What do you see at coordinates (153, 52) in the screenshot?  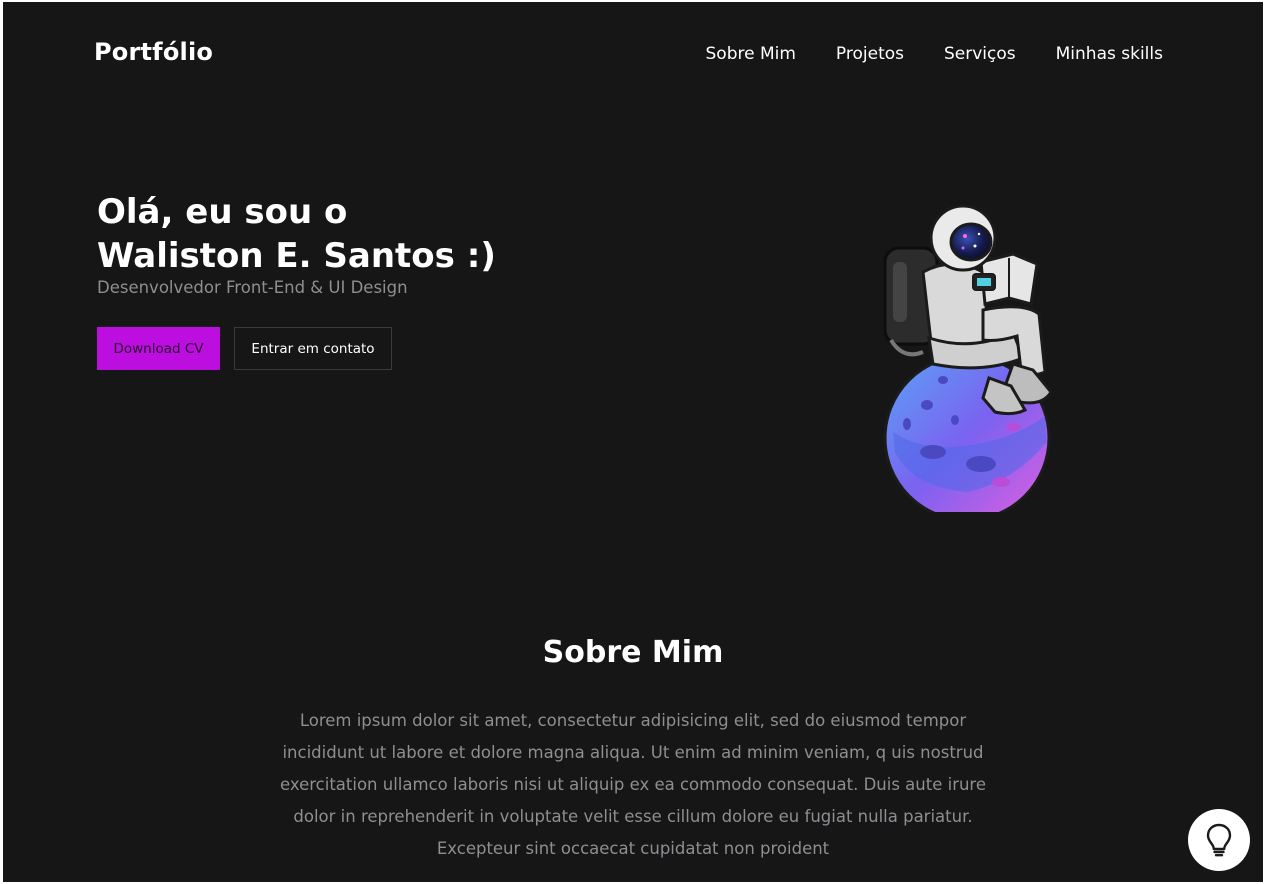 I see `logo: Portfólio` at bounding box center [153, 52].